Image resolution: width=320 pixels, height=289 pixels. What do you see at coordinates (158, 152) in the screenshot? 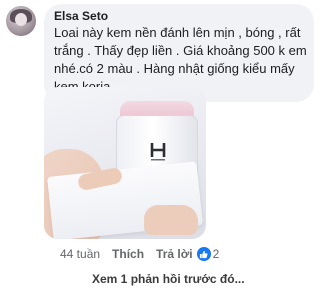
I see `jar-logo-icon` at bounding box center [158, 152].